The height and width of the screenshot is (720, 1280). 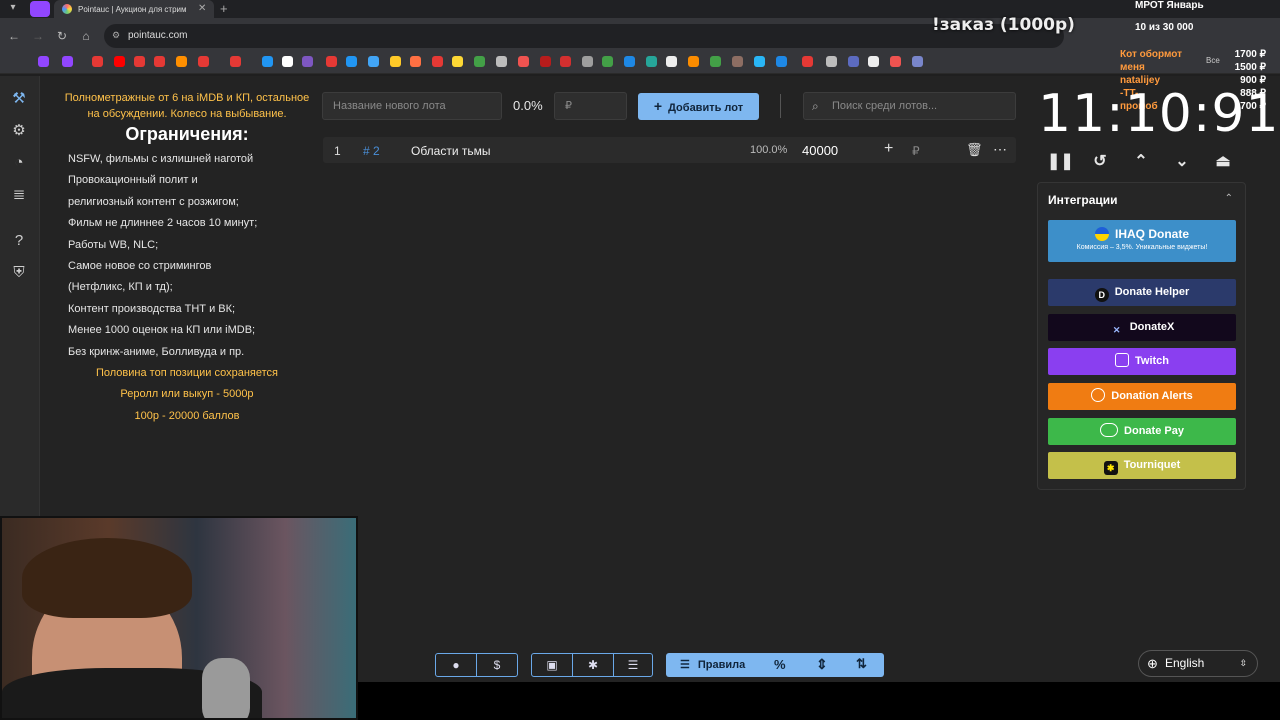 I want to click on pinned-twitch-tab, so click(x=40, y=9).